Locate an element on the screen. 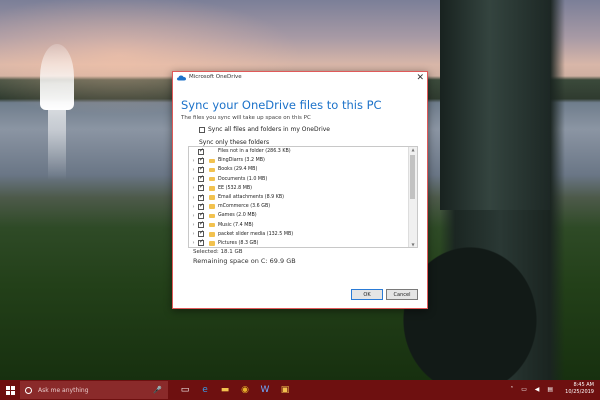 This screenshot has width=600, height=400. clock: 8:45 AM 10/25/2019 is located at coordinates (579, 389).